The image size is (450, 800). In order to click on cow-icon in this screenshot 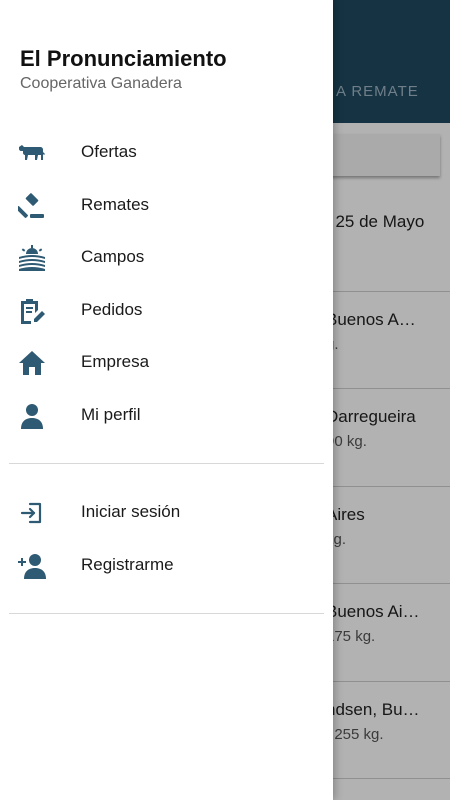, I will do `click(32, 153)`.